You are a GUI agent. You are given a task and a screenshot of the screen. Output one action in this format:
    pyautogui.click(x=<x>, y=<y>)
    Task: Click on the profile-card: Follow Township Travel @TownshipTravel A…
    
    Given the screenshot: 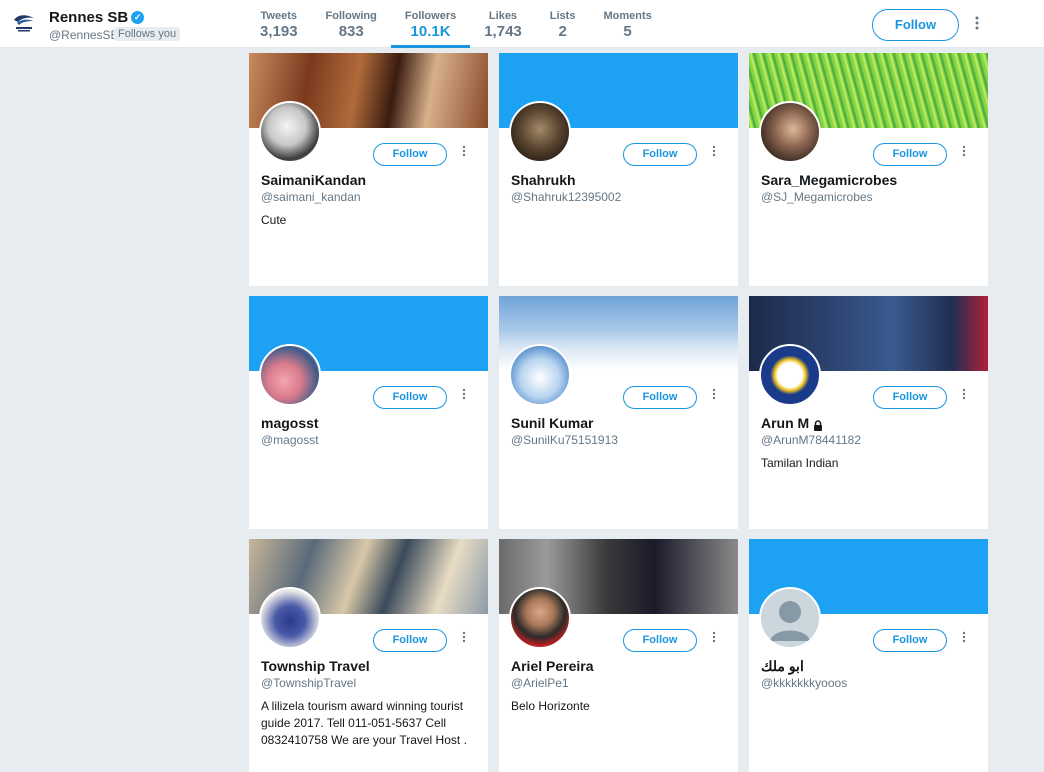 What is the action you would take?
    pyautogui.click(x=368, y=655)
    